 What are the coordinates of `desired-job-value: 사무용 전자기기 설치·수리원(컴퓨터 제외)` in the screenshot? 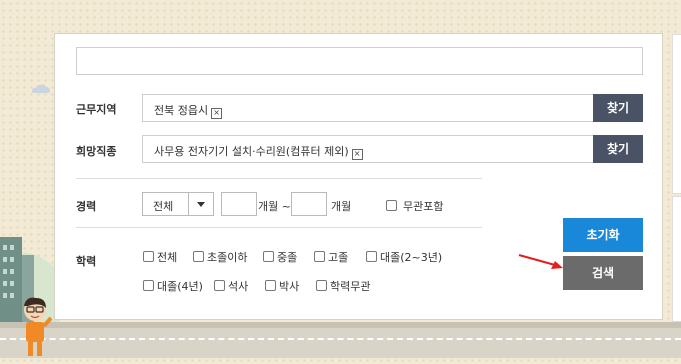 It's located at (251, 151).